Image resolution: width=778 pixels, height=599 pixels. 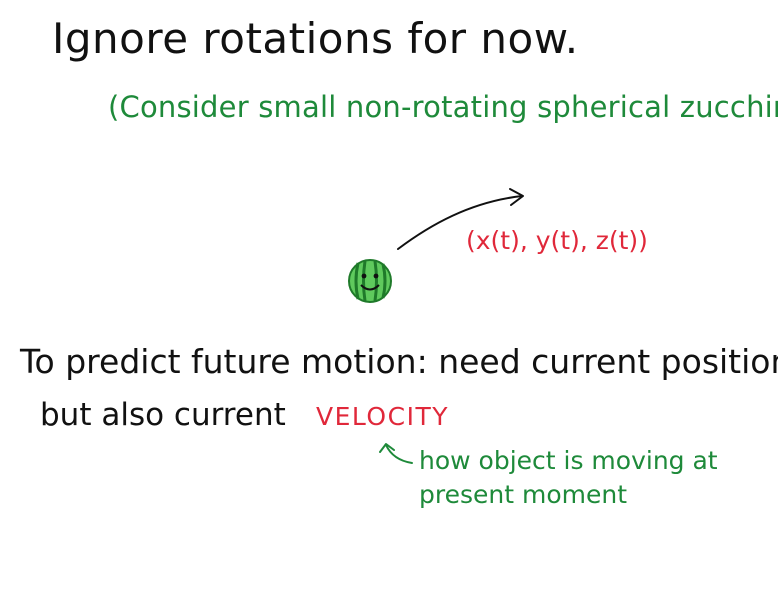 I want to click on title-text: Ignore rotations for now., so click(x=315, y=38).